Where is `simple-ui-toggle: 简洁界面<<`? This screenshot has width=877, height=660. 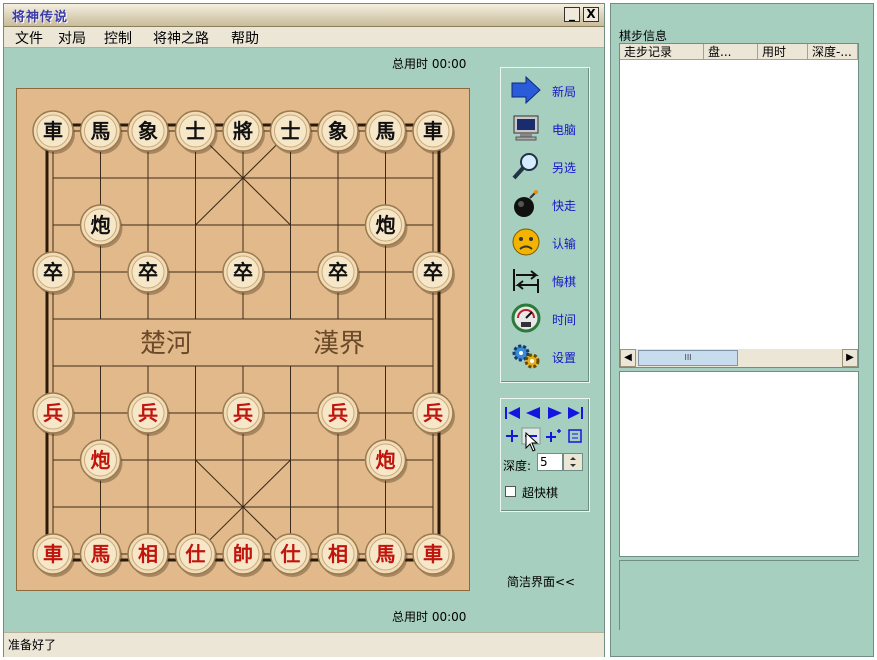
simple-ui-toggle: 简洁界面<< is located at coordinates (541, 581).